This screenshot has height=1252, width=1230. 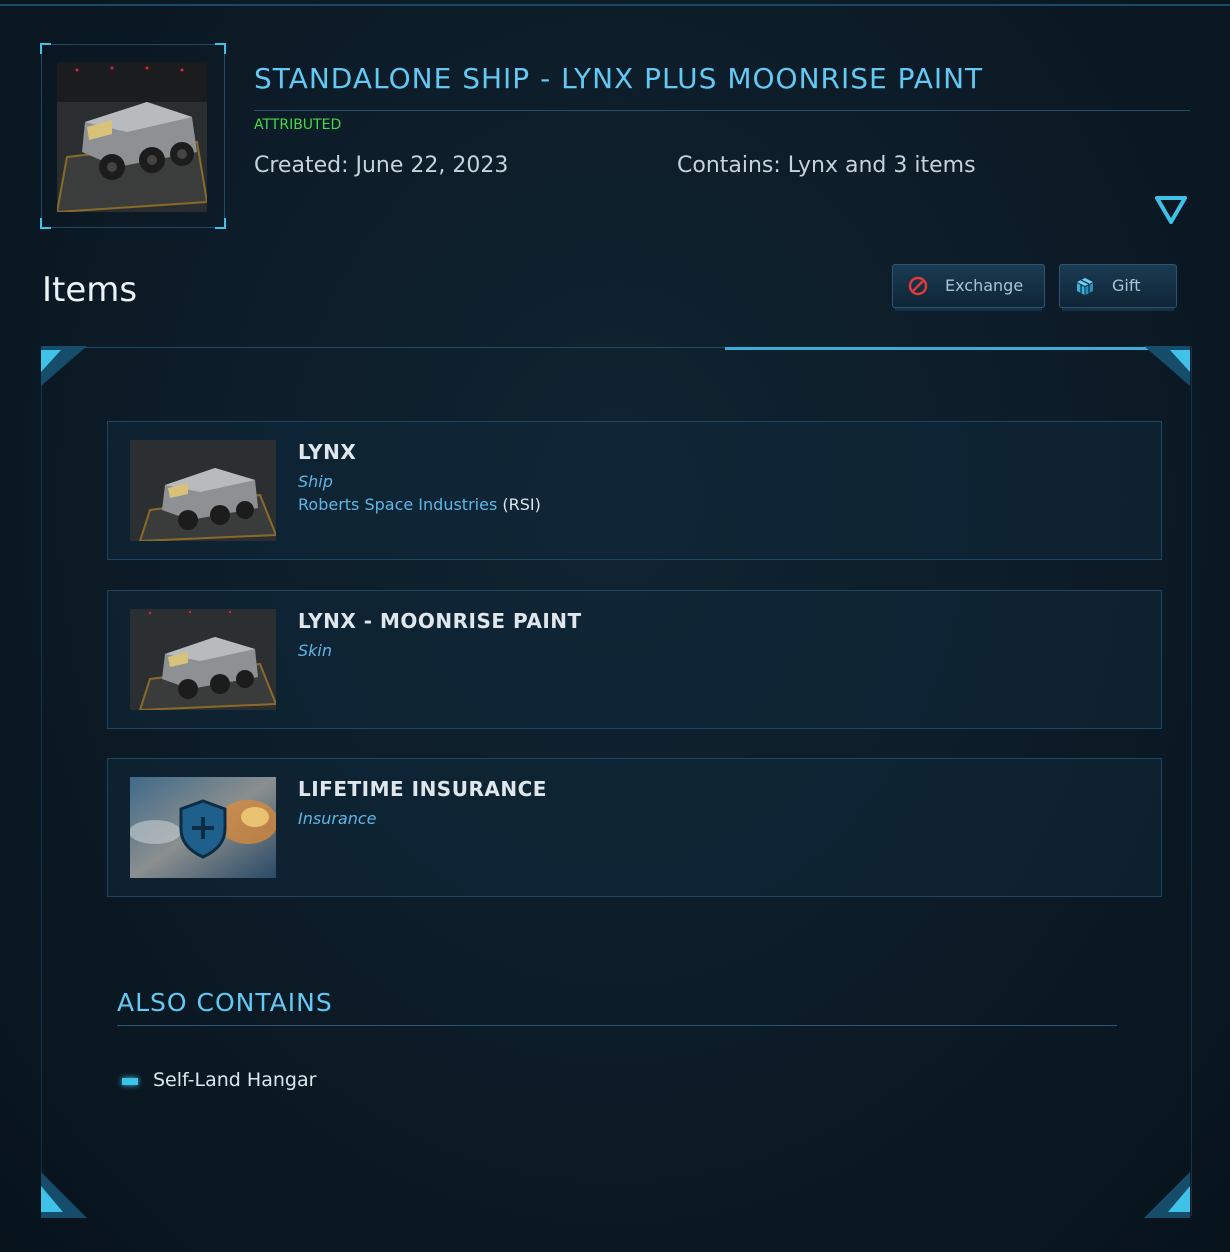 I want to click on exchange-label: Exchange, so click(x=984, y=285).